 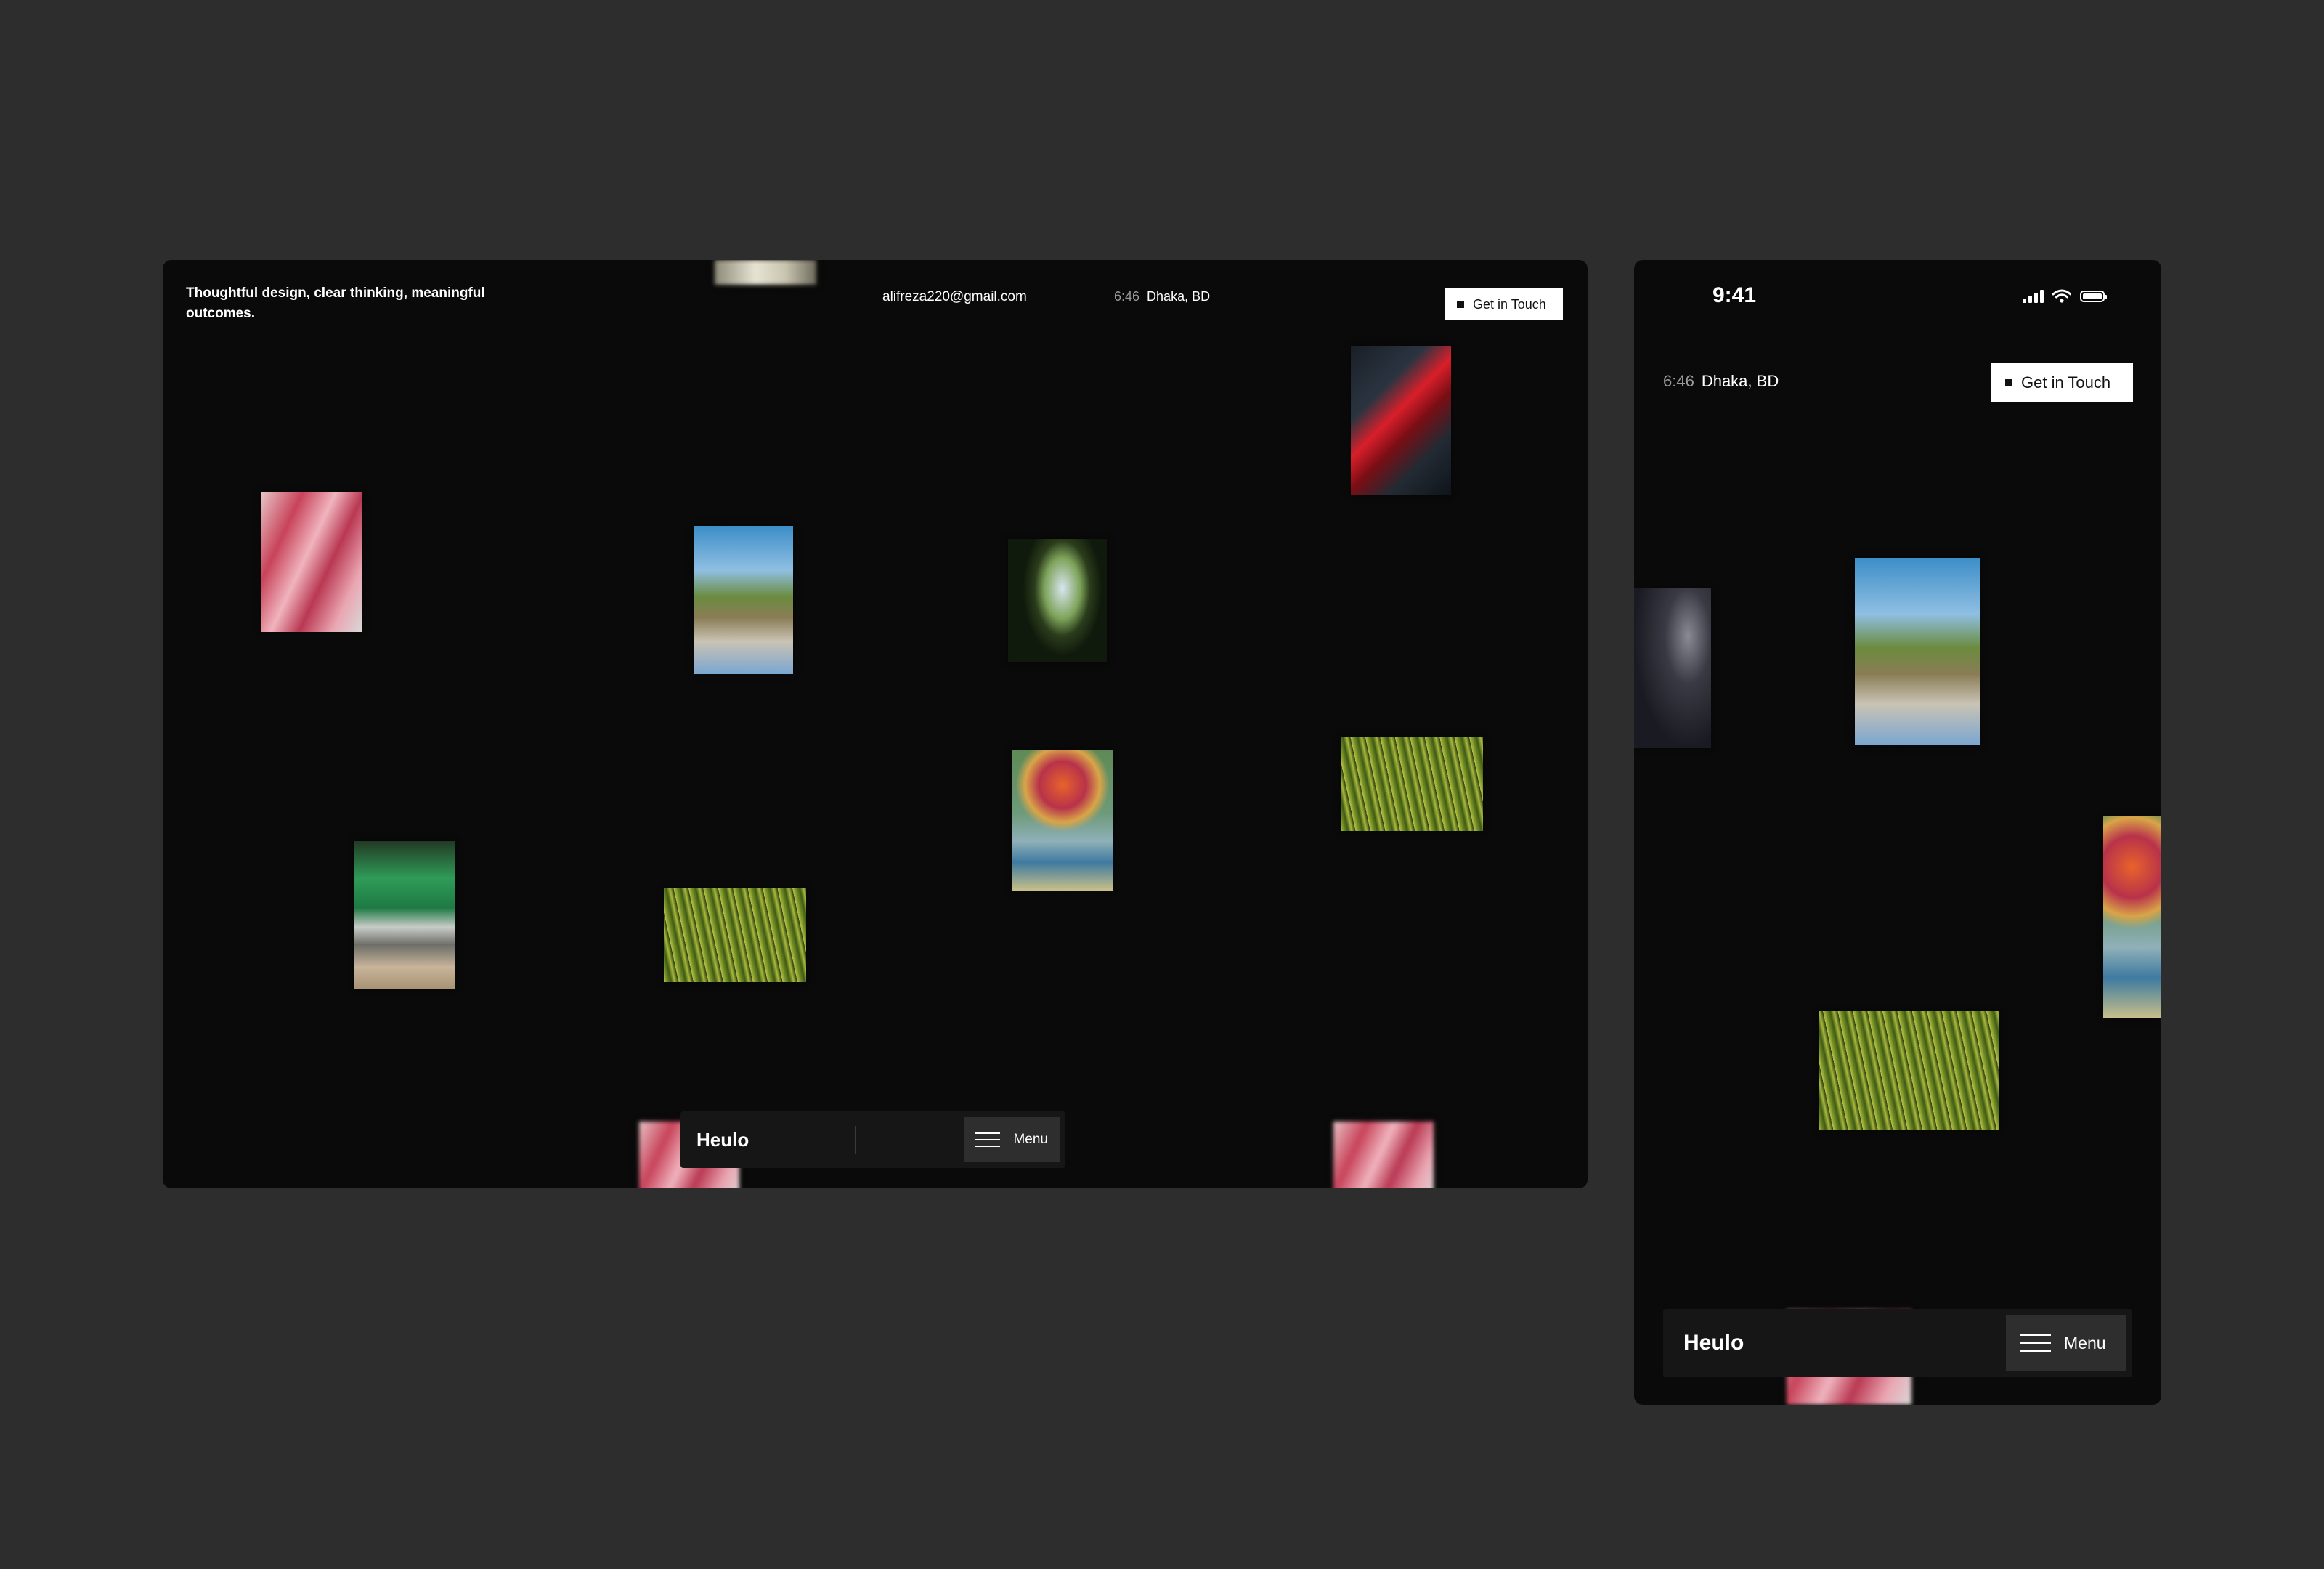 What do you see at coordinates (2093, 296) in the screenshot?
I see `battery-icon` at bounding box center [2093, 296].